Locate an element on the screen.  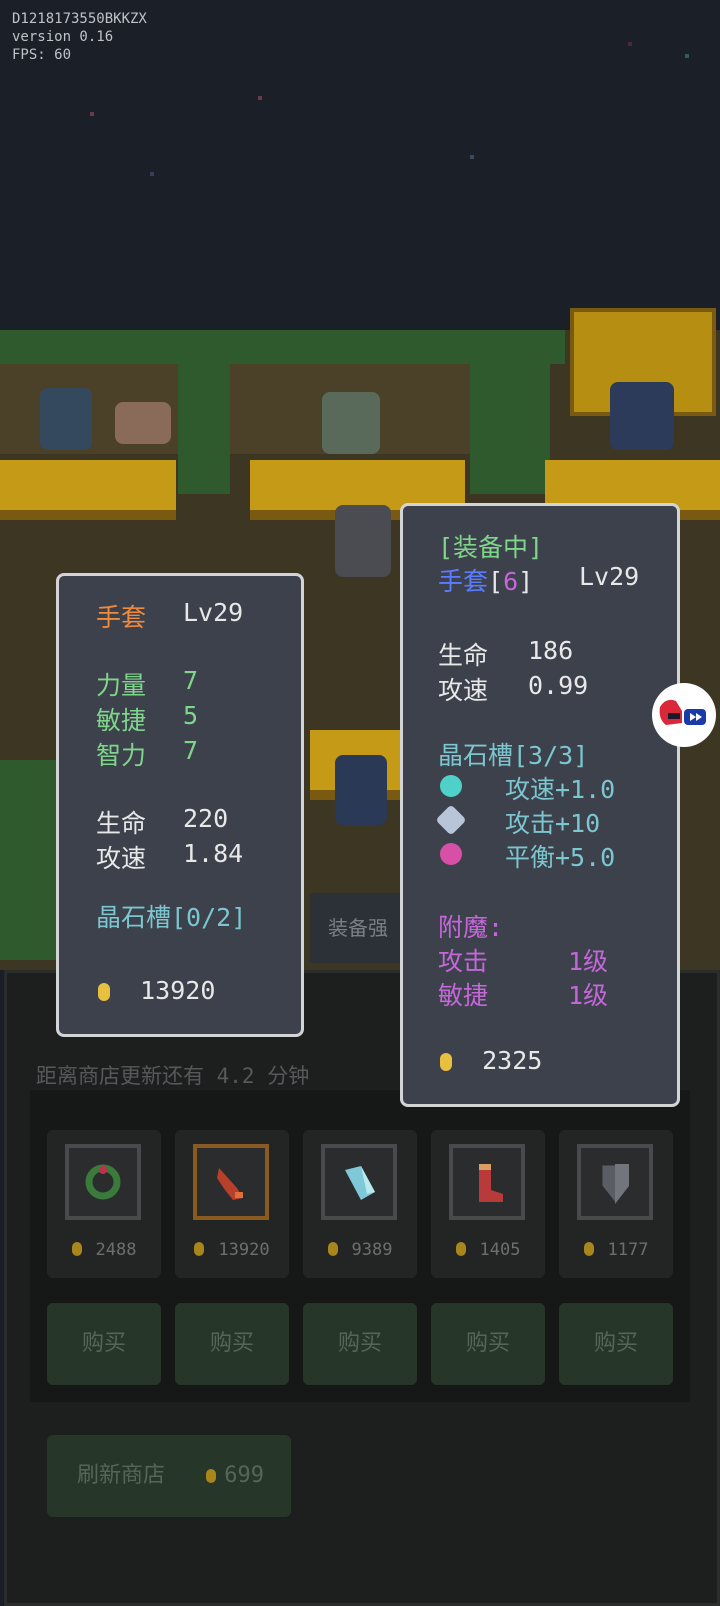
stat-label: 力量 is located at coordinates (121, 685).